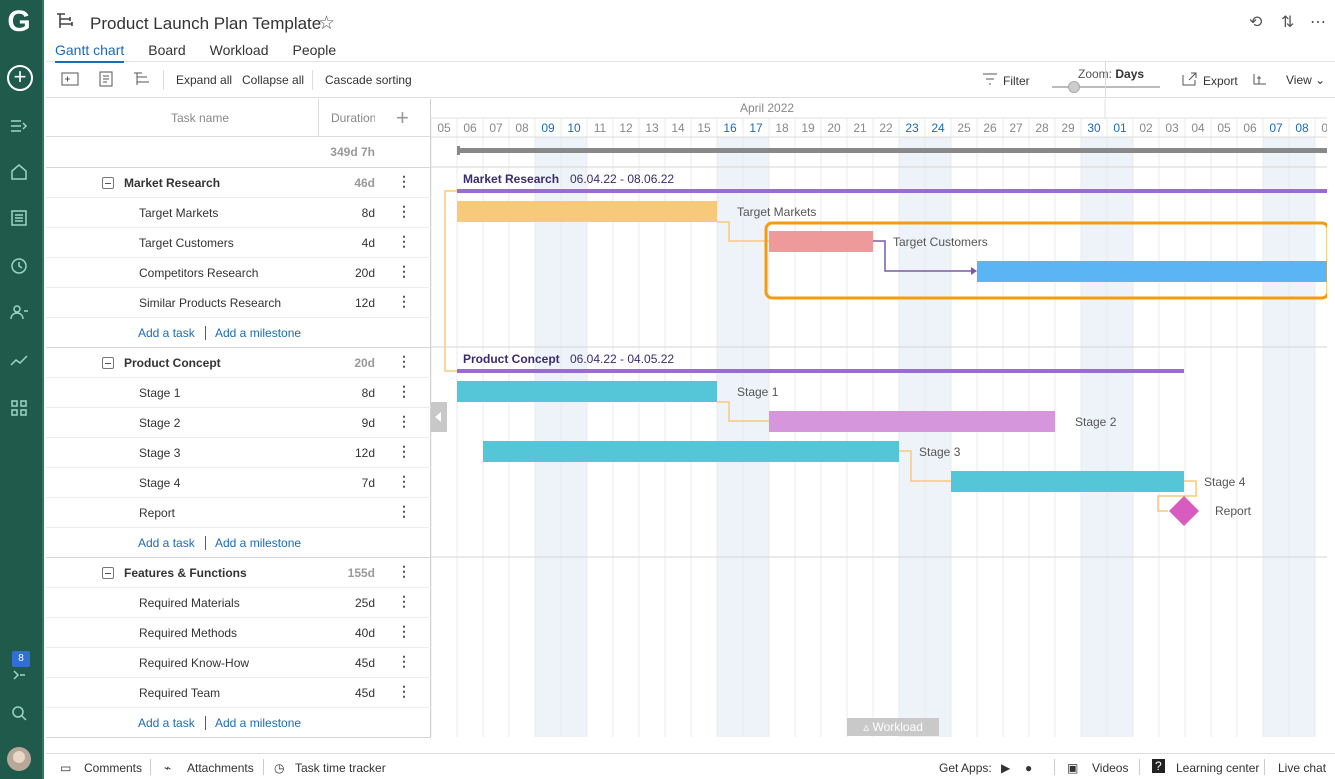 The image size is (1335, 779). What do you see at coordinates (1217, 768) in the screenshot?
I see `learning-center-button: Learning center` at bounding box center [1217, 768].